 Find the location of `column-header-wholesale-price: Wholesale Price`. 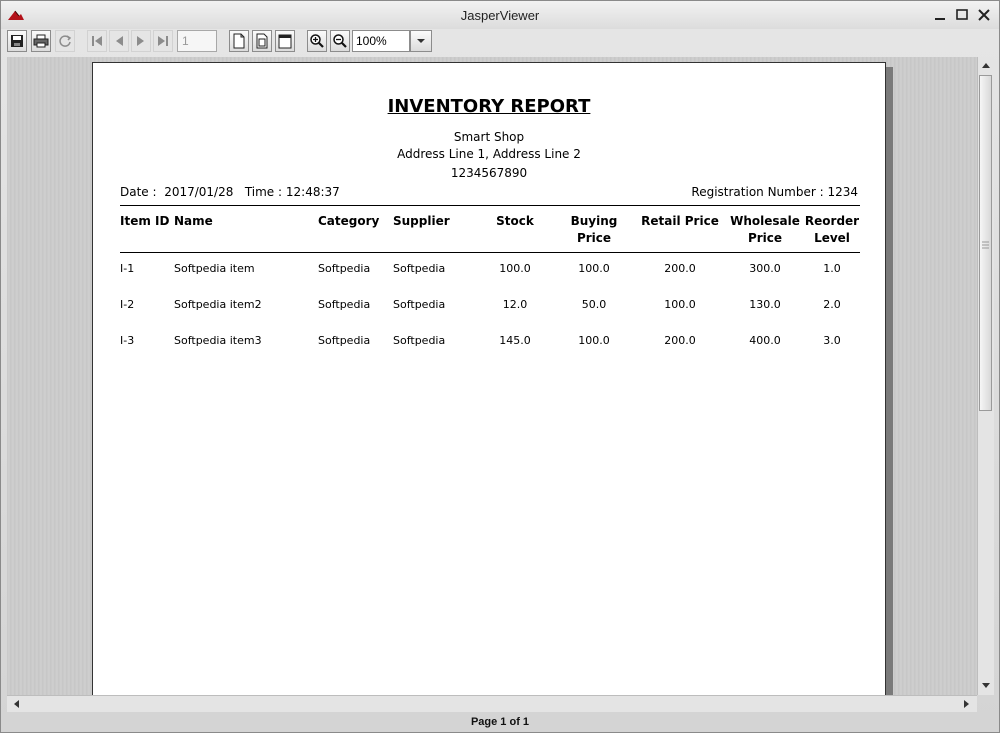

column-header-wholesale-price: Wholesale Price is located at coordinates (765, 230).